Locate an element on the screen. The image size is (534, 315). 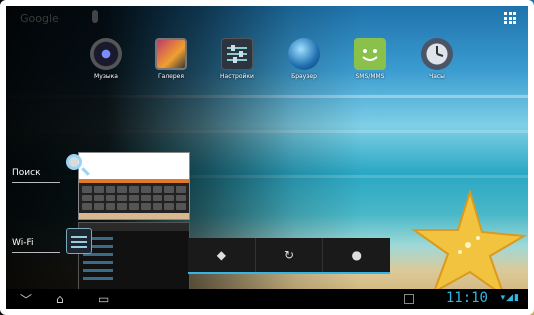
sms-icon is located at coordinates (370, 54).